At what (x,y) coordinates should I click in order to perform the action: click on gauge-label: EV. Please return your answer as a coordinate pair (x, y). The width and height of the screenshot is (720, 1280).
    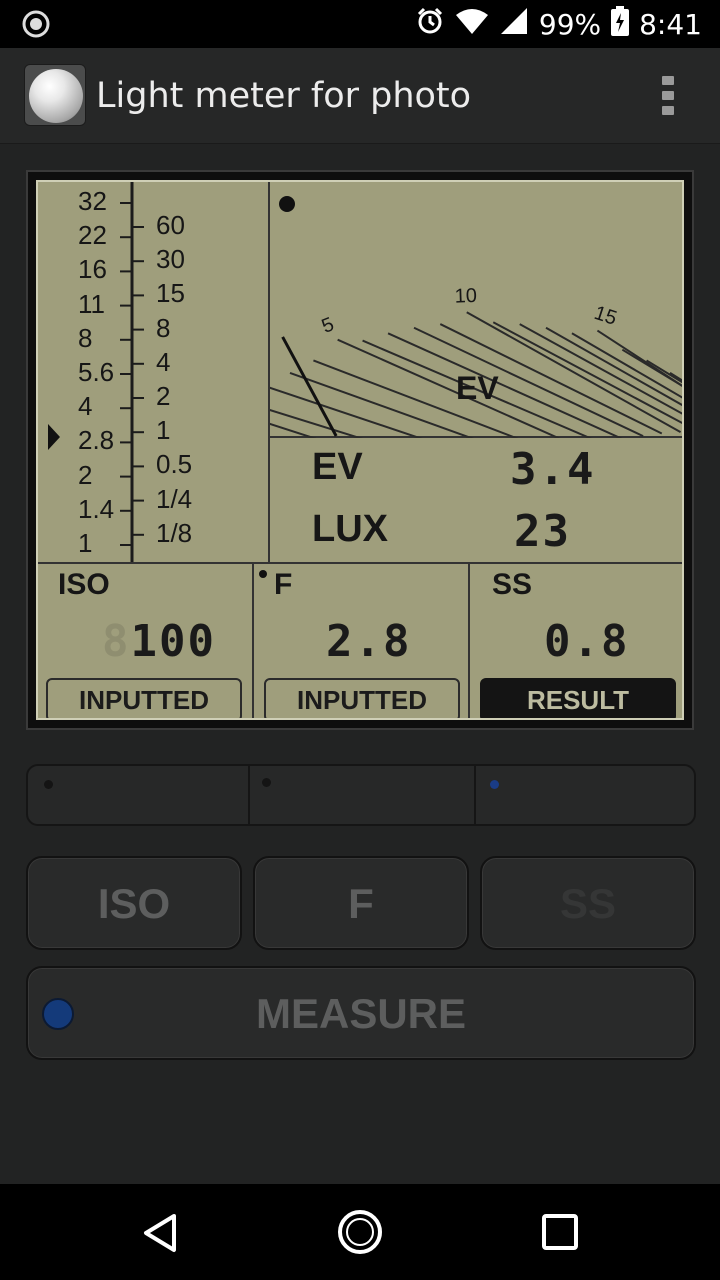
    Looking at the image, I should click on (477, 388).